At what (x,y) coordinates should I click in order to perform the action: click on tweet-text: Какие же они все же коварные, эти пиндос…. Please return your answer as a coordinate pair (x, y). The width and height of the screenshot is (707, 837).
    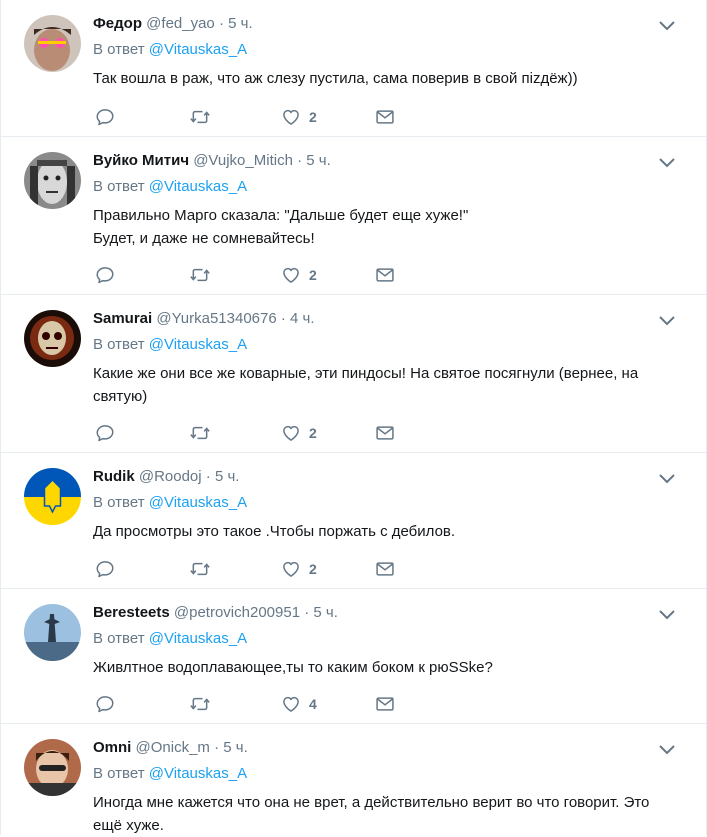
    Looking at the image, I should click on (366, 385).